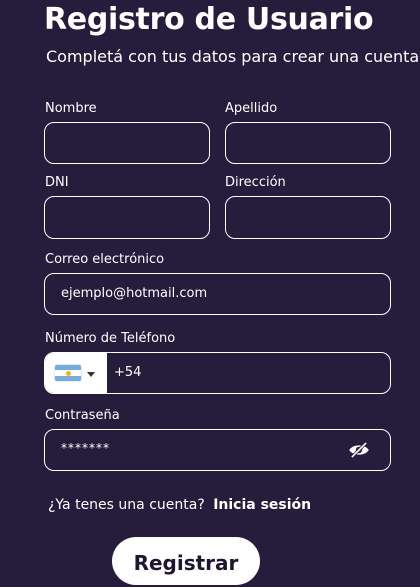  Describe the element at coordinates (217, 450) in the screenshot. I see `password-field: *******` at that location.